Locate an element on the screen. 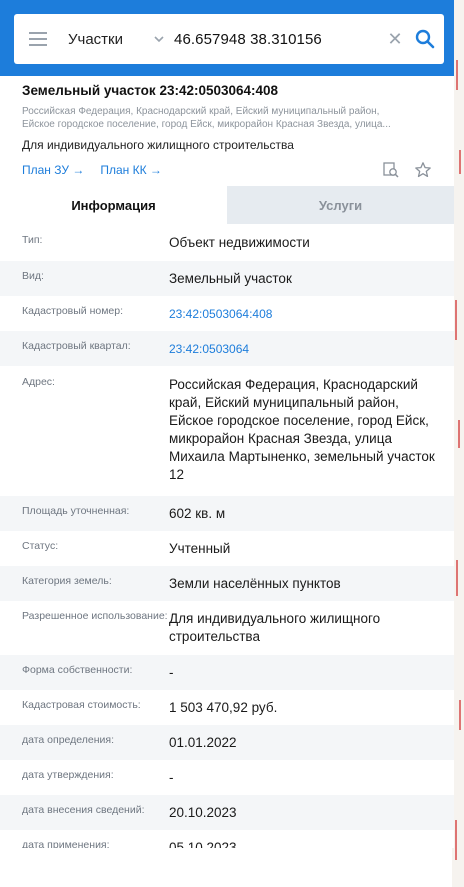 This screenshot has height=887, width=464. object-actions is located at coordinates (407, 170).